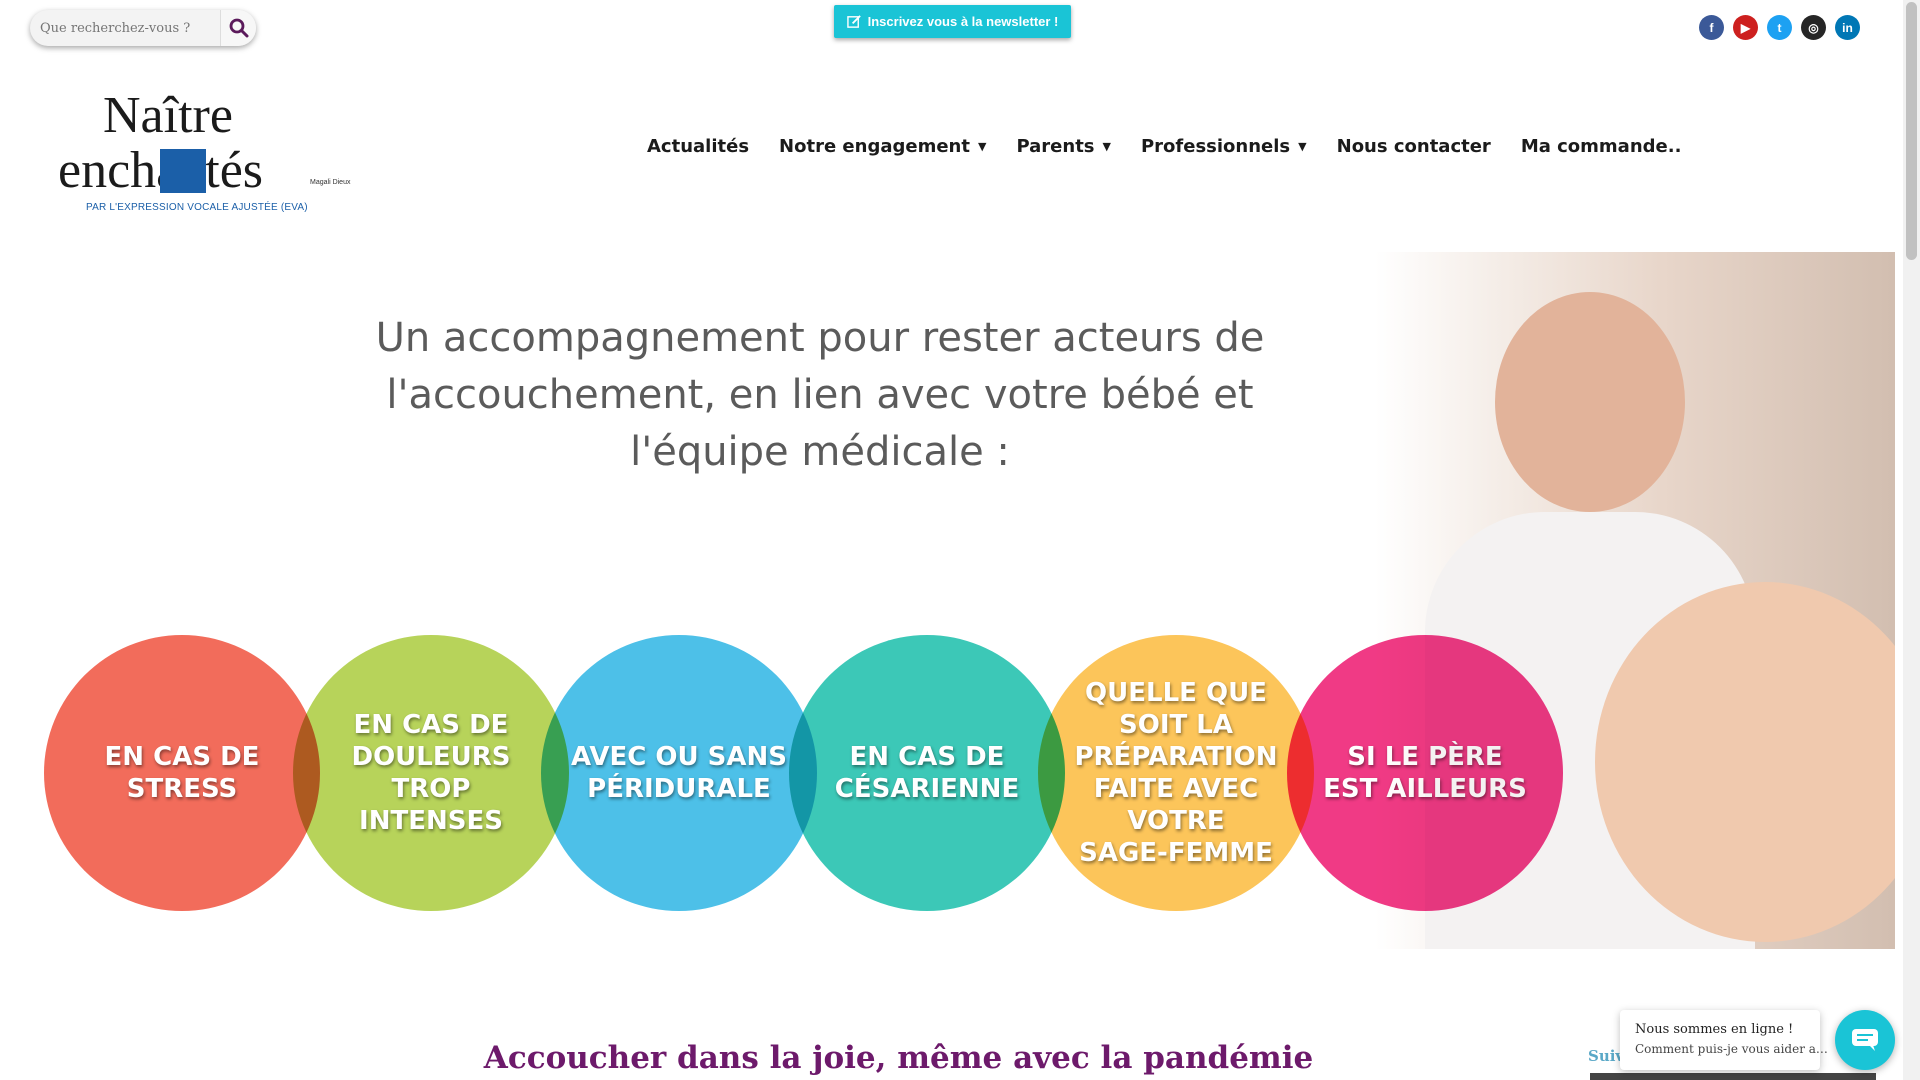 This screenshot has height=1080, width=1920. I want to click on nav-item-nous-contacter: Nous contacter, so click(1414, 146).